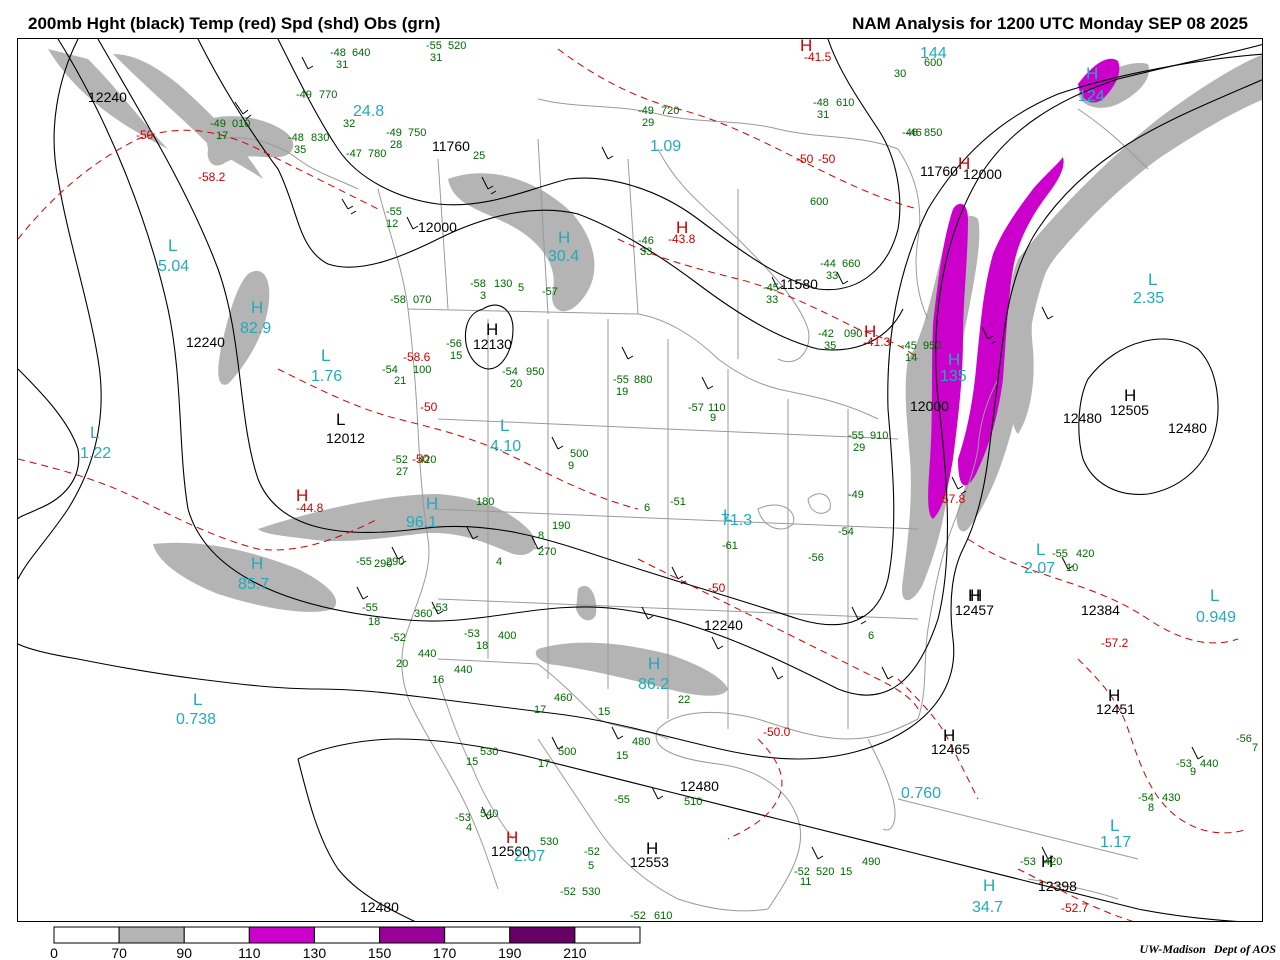  I want to click on obs-dewpoint: 21, so click(400, 381).